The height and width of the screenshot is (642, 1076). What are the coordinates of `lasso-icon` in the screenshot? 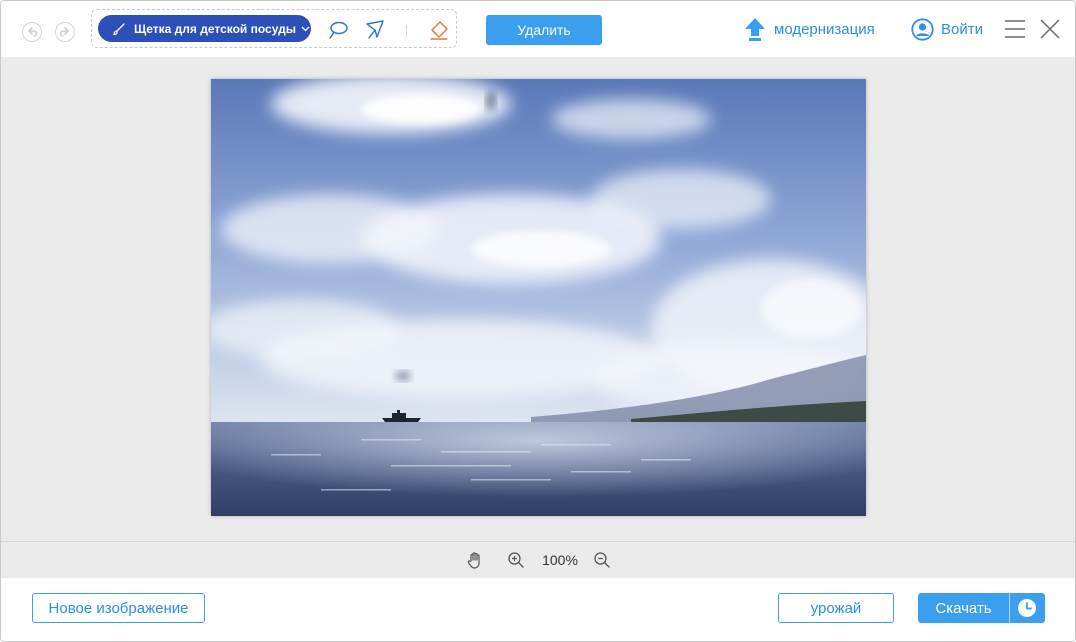 It's located at (338, 30).